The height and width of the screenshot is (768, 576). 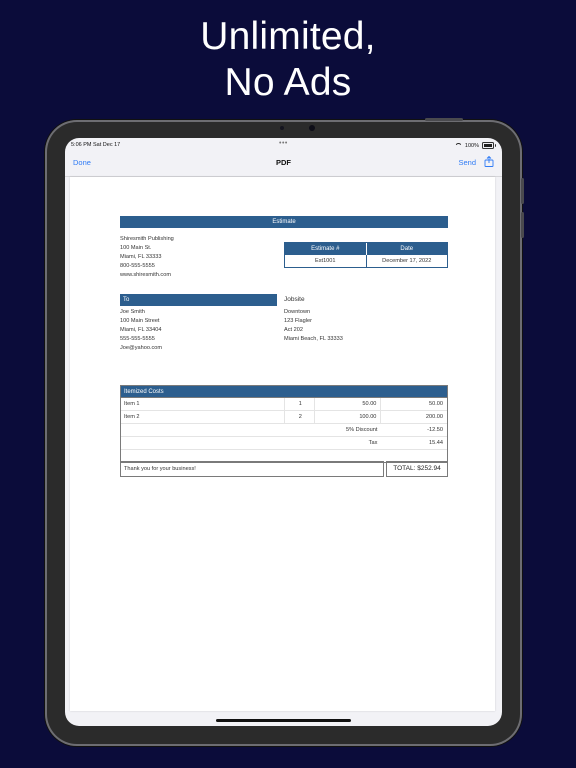 I want to click on to-line: Joe Smith, so click(x=132, y=312).